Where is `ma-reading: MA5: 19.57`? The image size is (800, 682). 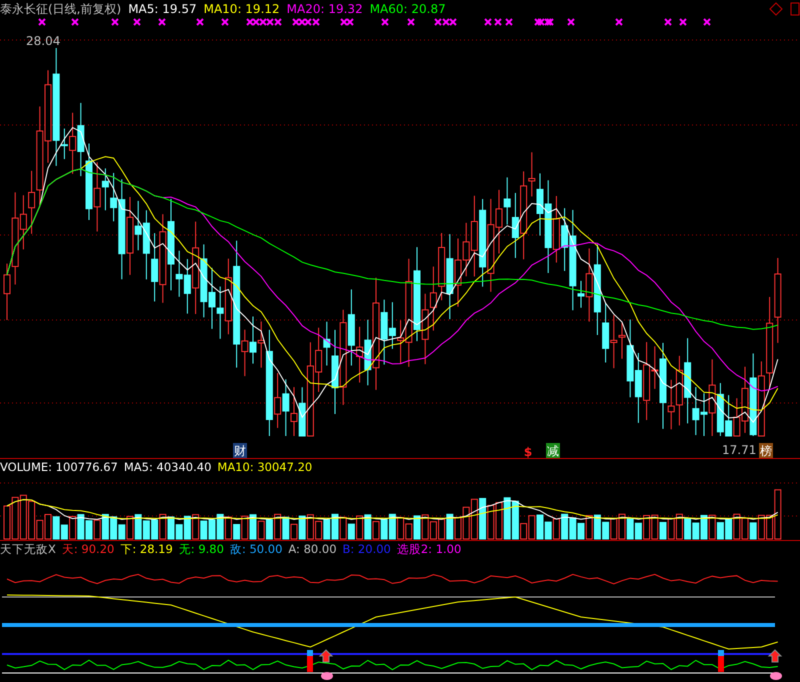 ma-reading: MA5: 19.57 is located at coordinates (162, 9).